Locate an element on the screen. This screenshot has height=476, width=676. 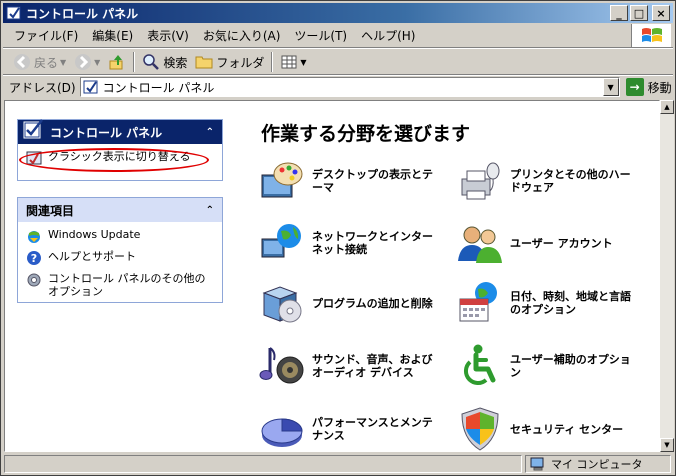
address-bar: アドレス(D) コントロール パネル ▼ → 移動 is located at coordinates (338, 87).